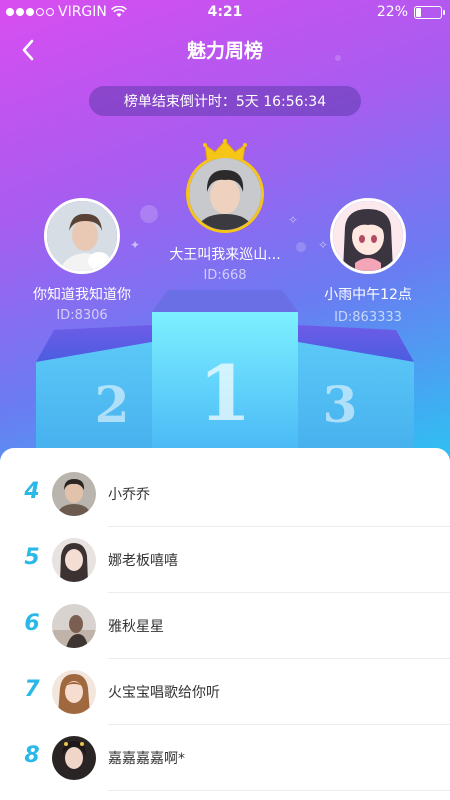 This screenshot has height=800, width=450. What do you see at coordinates (368, 317) in the screenshot?
I see `podium-id-rank-3: ID:863333` at bounding box center [368, 317].